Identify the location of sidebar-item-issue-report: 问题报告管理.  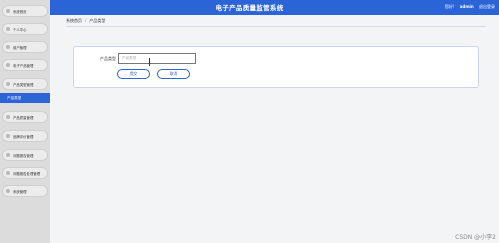
(25, 155).